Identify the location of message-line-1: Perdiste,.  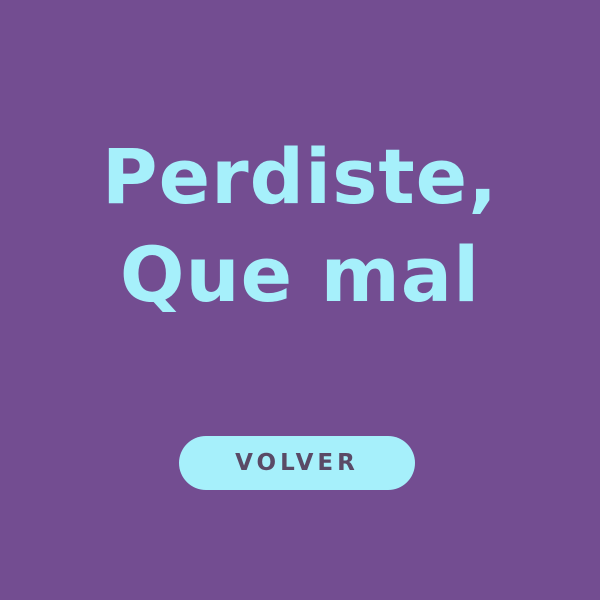
(300, 176).